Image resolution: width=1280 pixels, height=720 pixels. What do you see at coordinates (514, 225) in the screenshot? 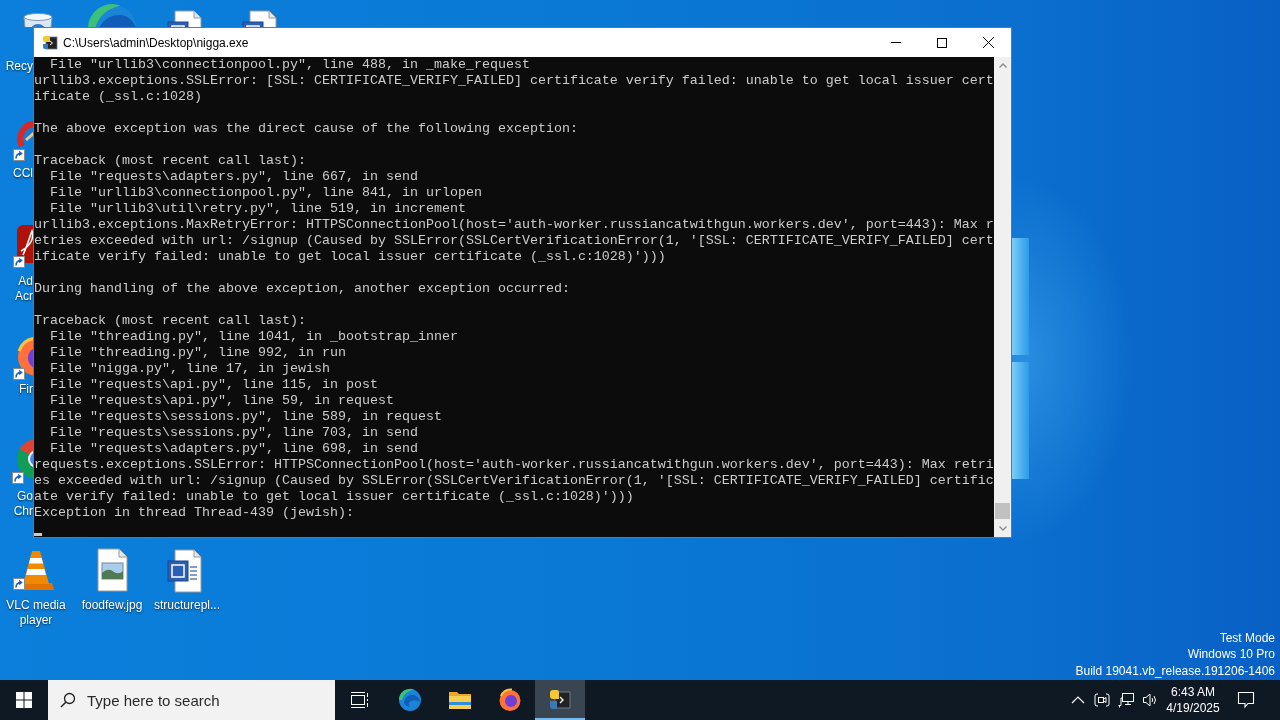
I see `console-line: urllib3.exceptions.MaxRetryError: HTTPSConnectionPool(host='auth-worker.russiancatwithgun.workers.dev', port=443): Max r` at bounding box center [514, 225].